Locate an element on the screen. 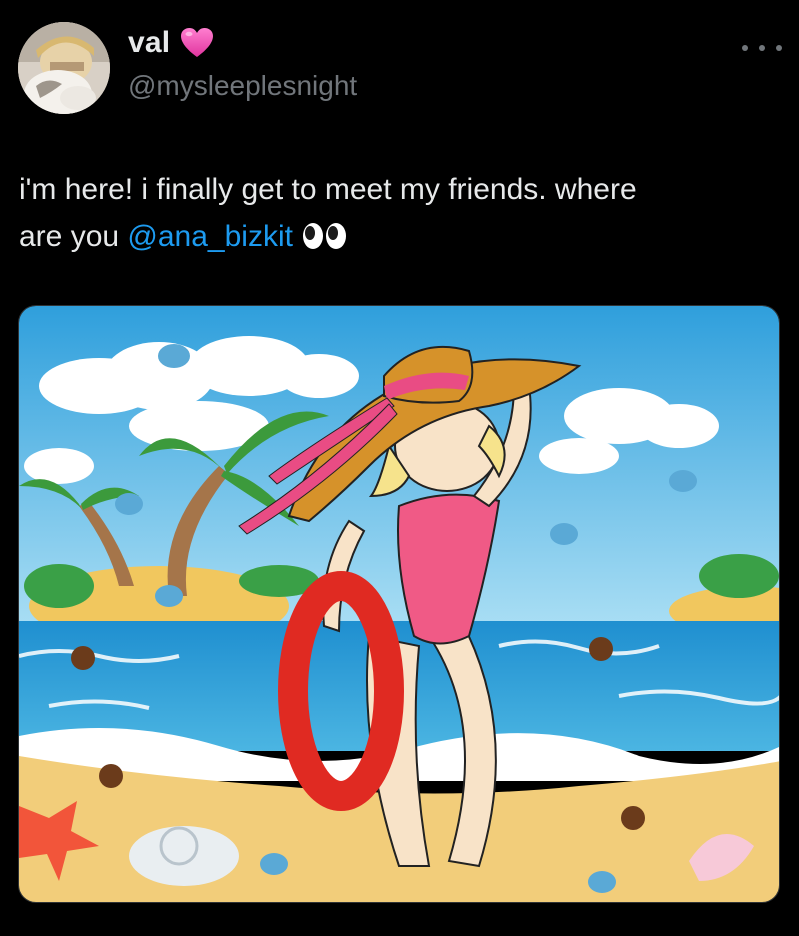  author-name-row: val is located at coordinates (171, 43).